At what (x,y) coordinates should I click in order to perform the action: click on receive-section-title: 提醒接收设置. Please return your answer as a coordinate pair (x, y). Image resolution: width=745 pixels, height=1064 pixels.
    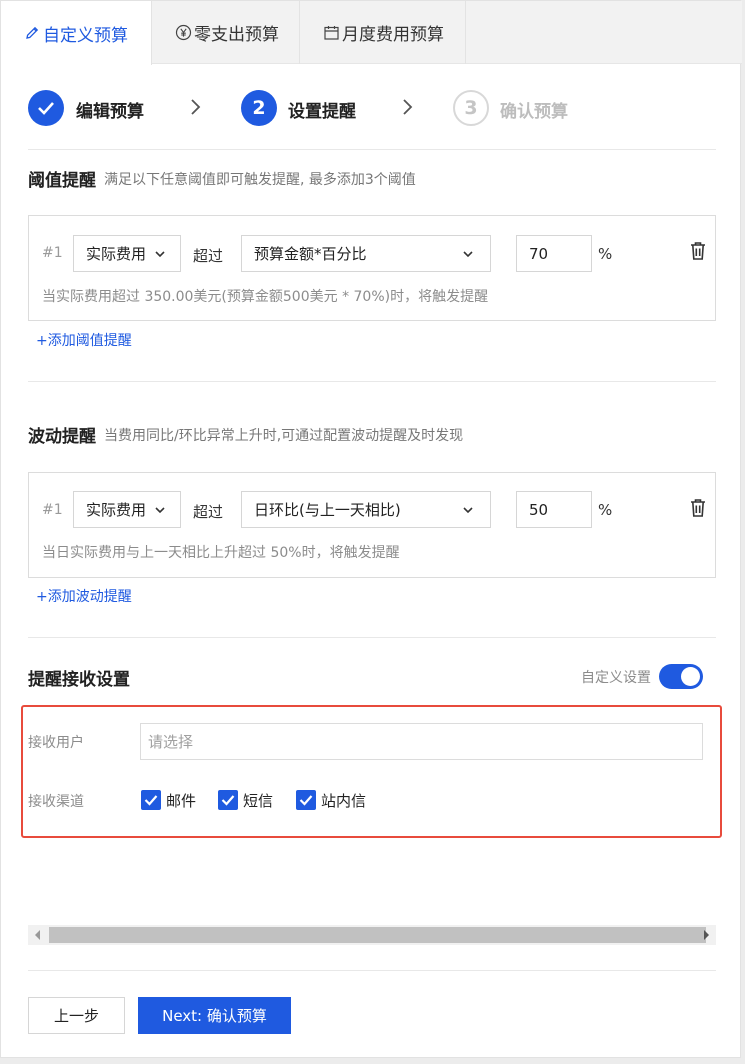
    Looking at the image, I should click on (79, 680).